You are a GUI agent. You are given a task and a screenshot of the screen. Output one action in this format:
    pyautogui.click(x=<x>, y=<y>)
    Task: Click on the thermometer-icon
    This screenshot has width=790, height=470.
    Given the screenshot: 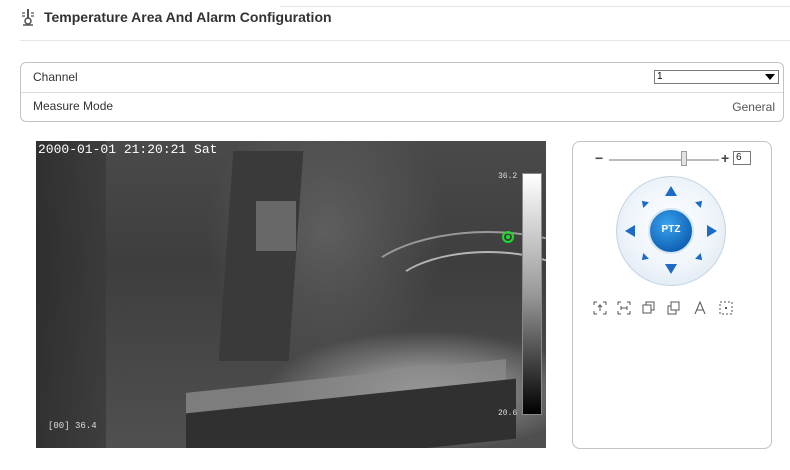 What is the action you would take?
    pyautogui.click(x=28, y=17)
    